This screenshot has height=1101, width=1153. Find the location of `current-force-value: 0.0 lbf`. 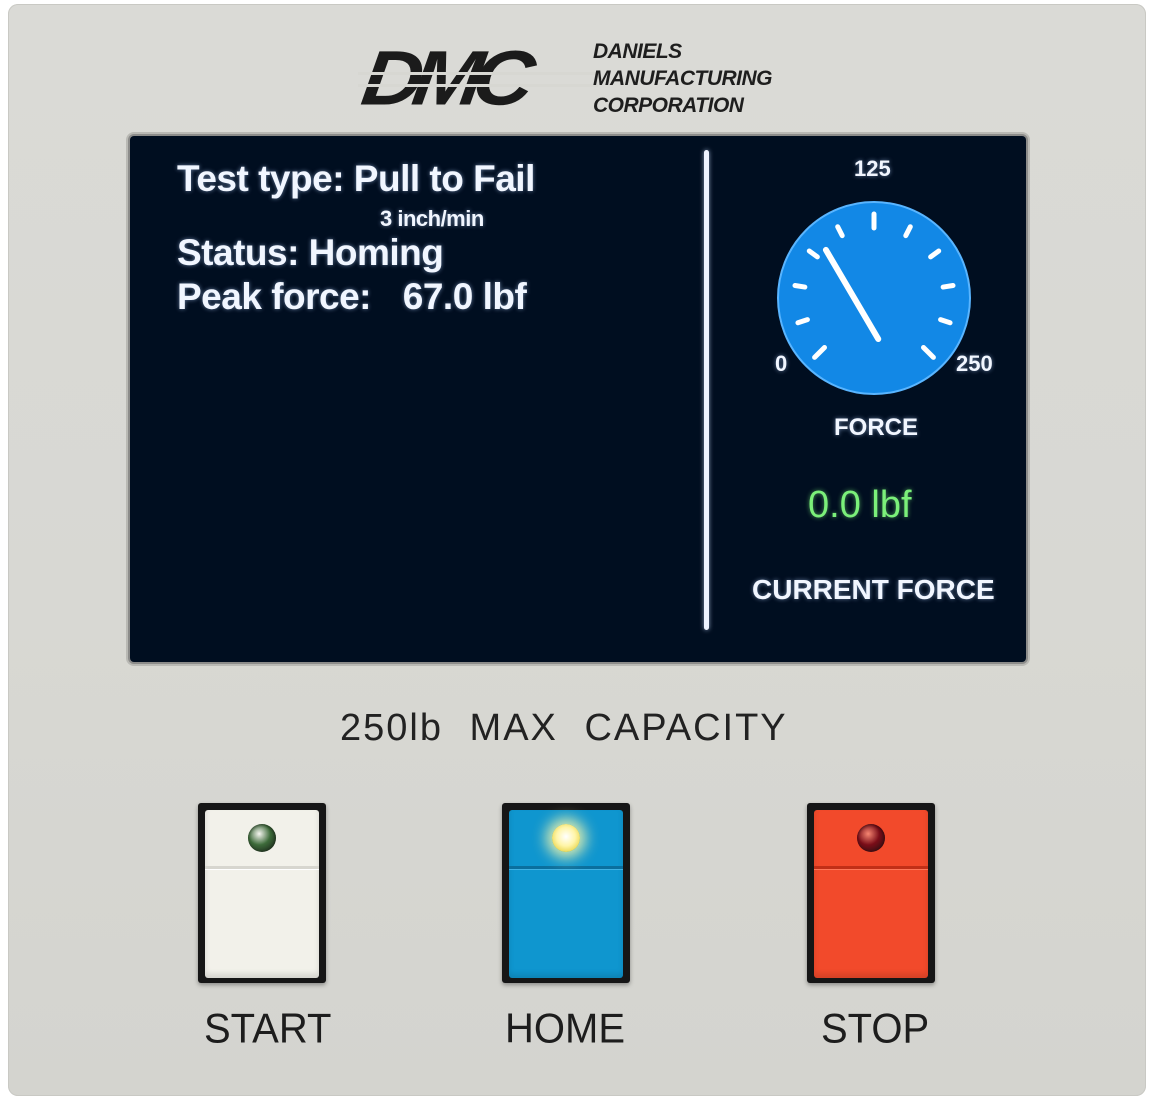

current-force-value: 0.0 lbf is located at coordinates (860, 505).